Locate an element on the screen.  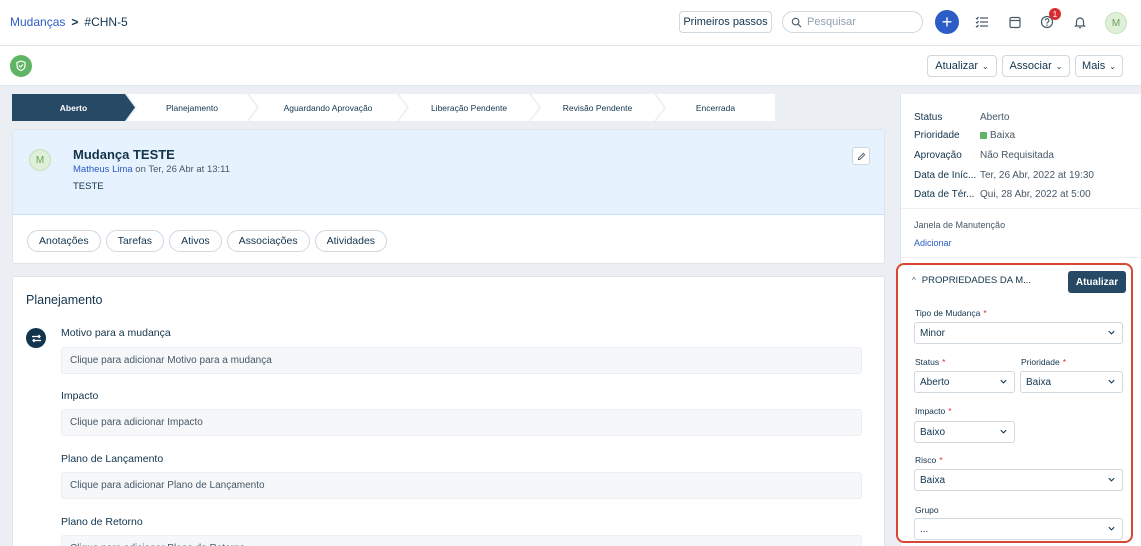
action-bar: Atualizar ⌄ Associar ⌄ Mais ⌄ is located at coordinates (570, 66).